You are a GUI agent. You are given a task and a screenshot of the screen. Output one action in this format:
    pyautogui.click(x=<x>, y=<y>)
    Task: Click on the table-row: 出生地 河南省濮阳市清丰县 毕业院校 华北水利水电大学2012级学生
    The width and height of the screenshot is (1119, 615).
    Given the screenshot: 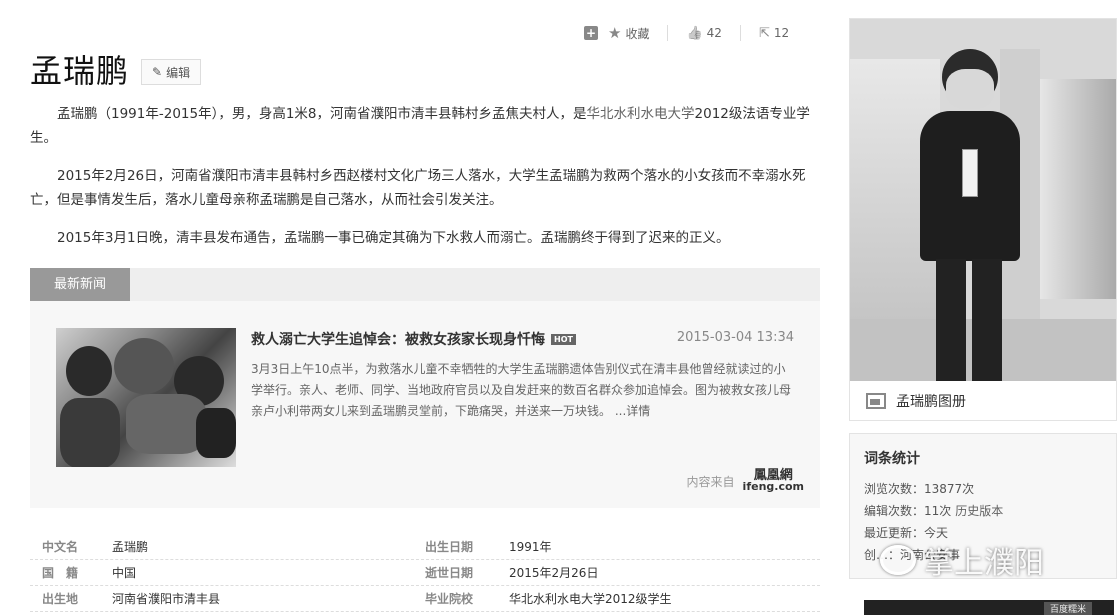 What is the action you would take?
    pyautogui.click(x=425, y=599)
    